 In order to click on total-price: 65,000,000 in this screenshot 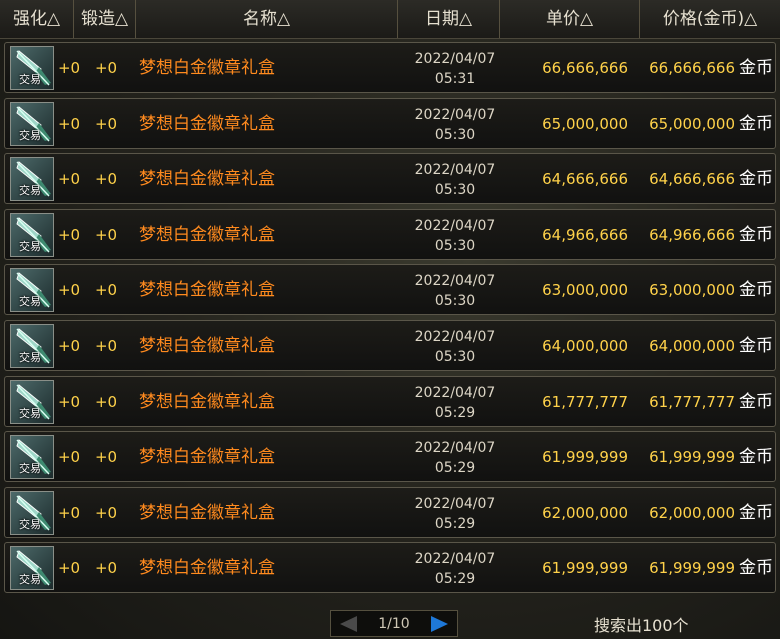, I will do `click(692, 123)`.